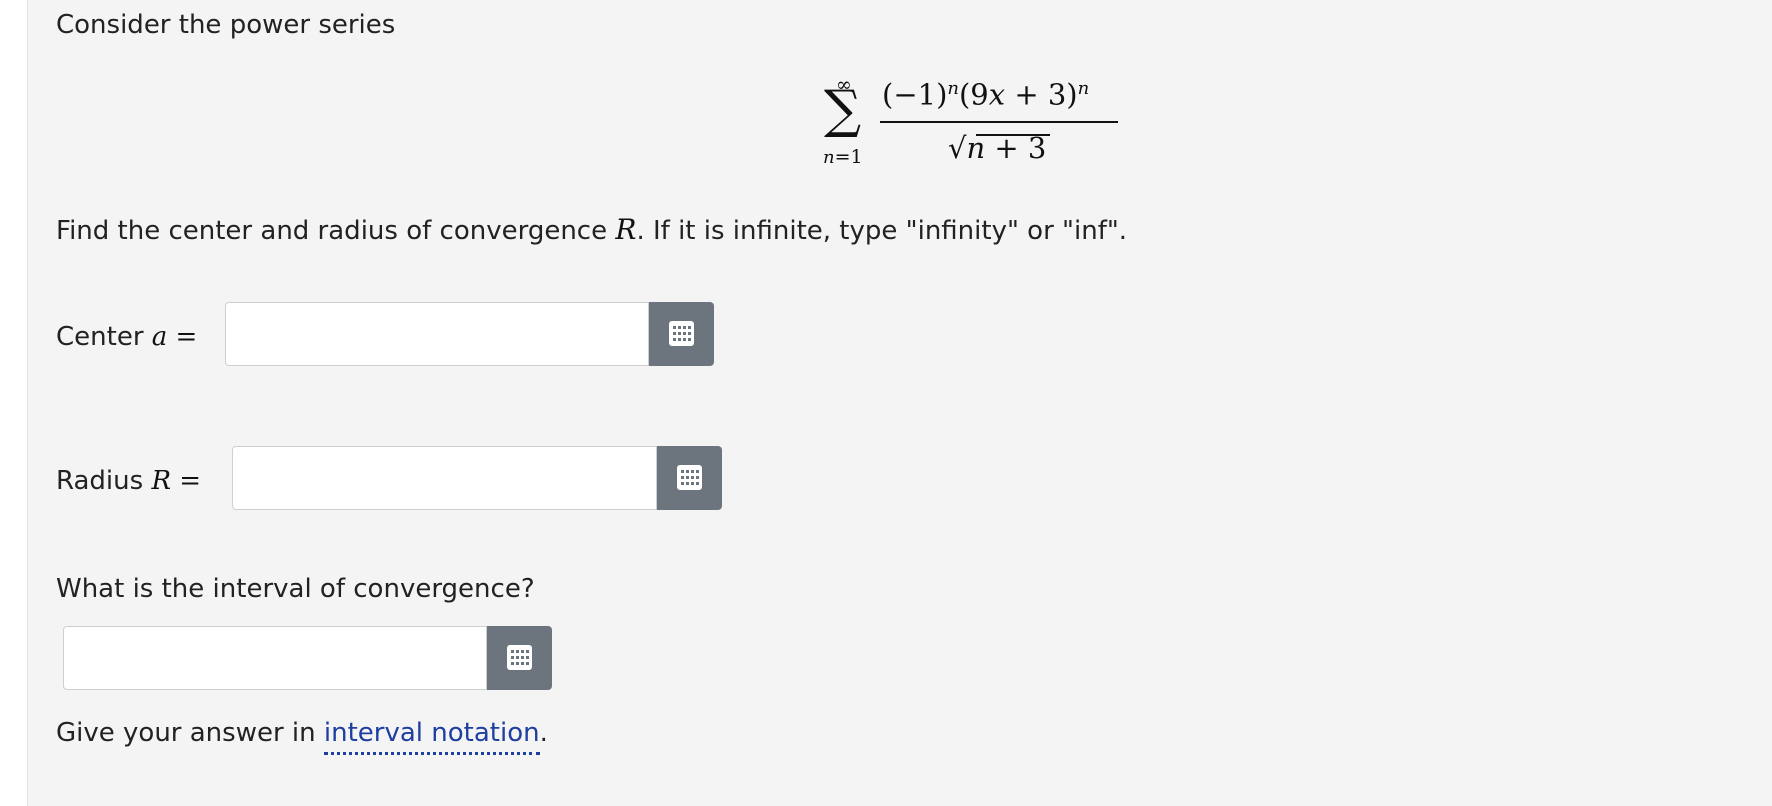 The image size is (1772, 806). Describe the element at coordinates (275, 658) in the screenshot. I see `interval-input` at that location.